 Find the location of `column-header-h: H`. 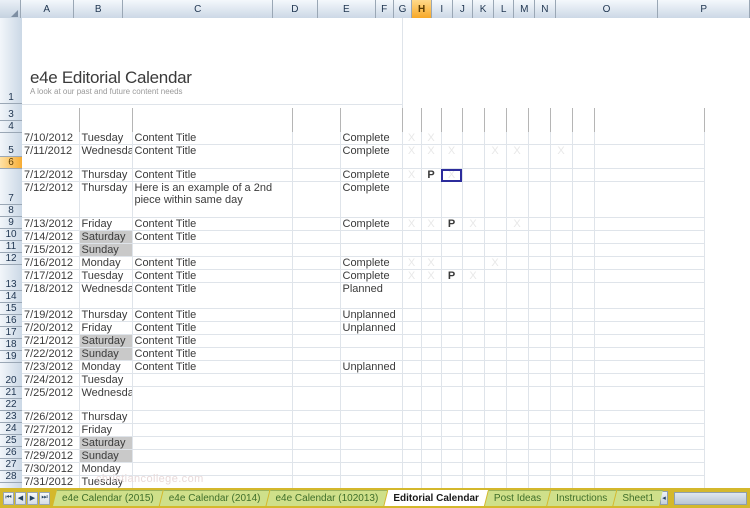

column-header-h: H is located at coordinates (422, 9).